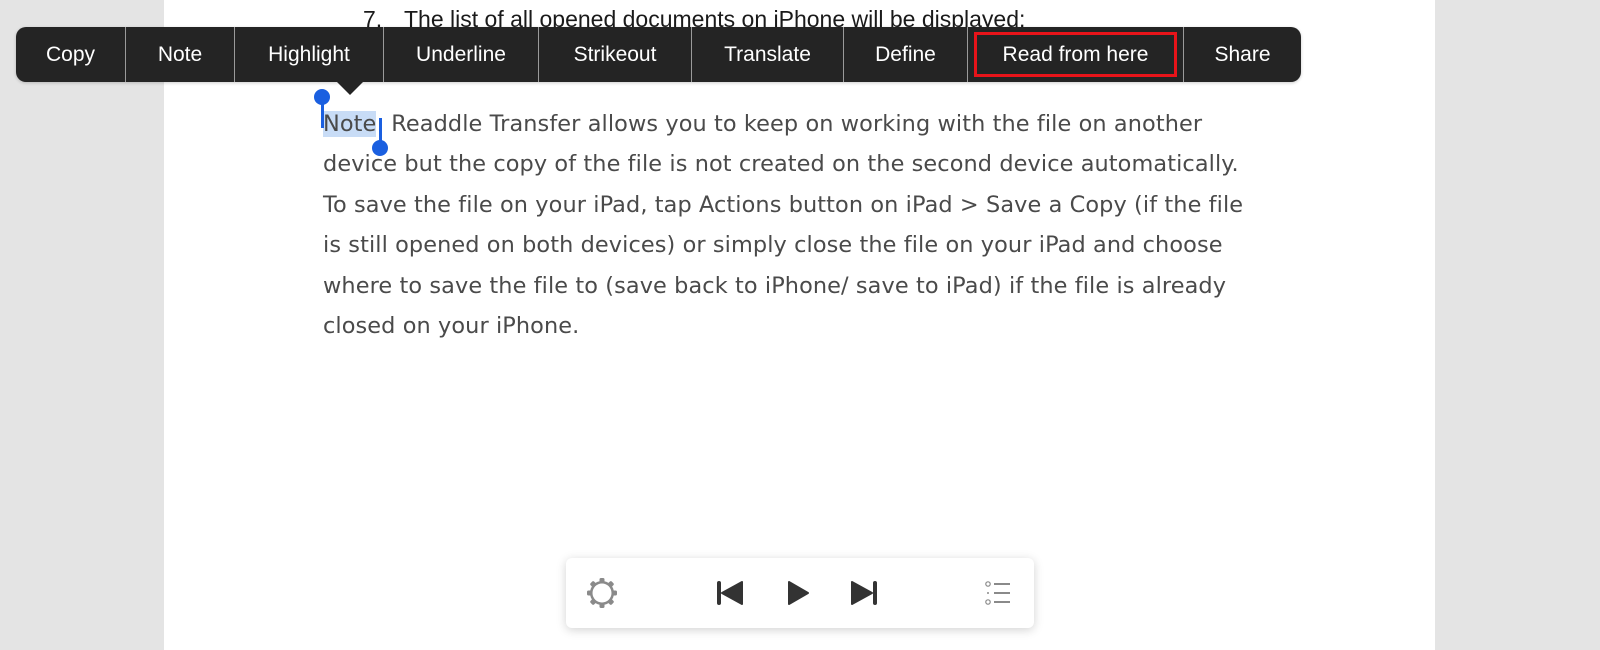 This screenshot has height=650, width=1600. What do you see at coordinates (309, 54) in the screenshot?
I see `menu-item-highlight: Highlight` at bounding box center [309, 54].